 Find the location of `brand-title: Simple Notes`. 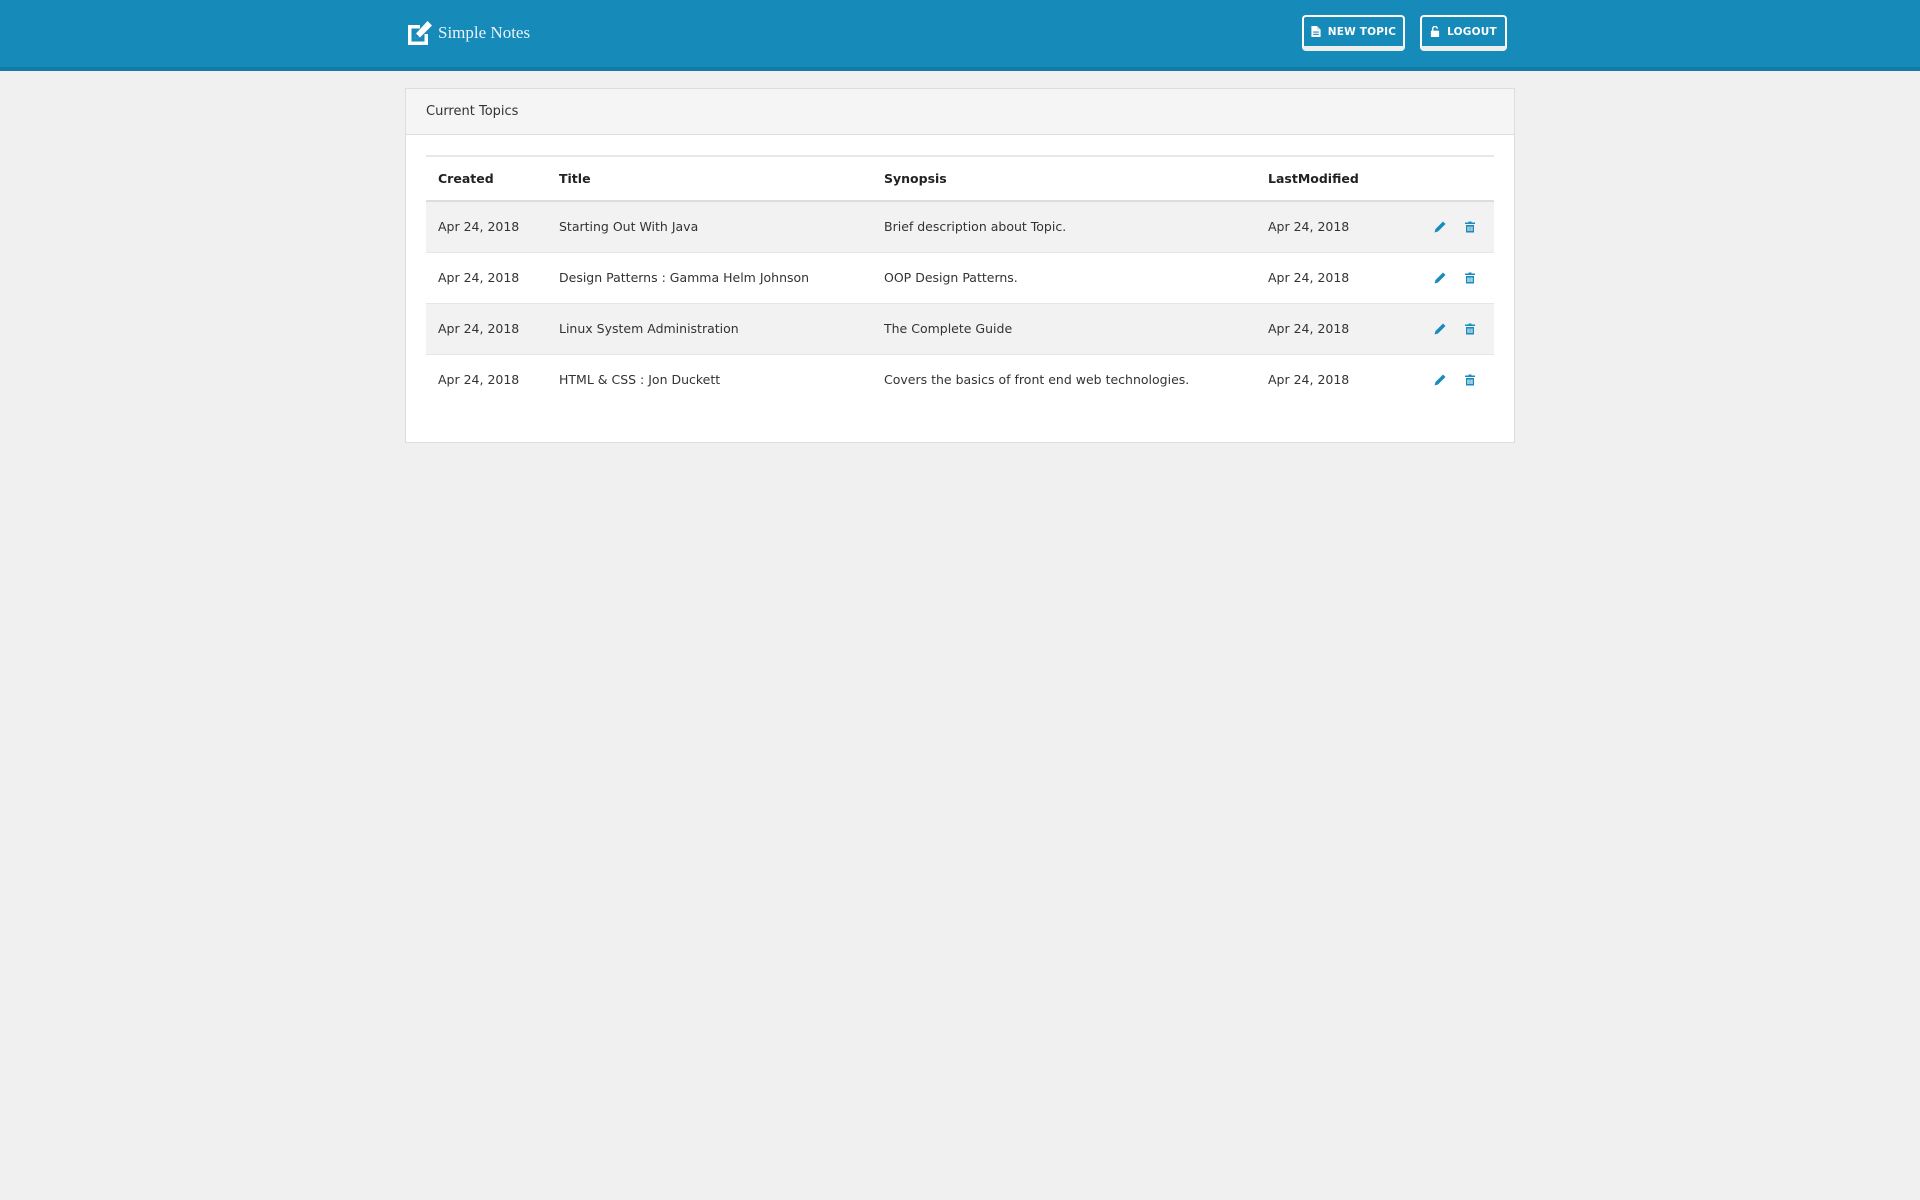

brand-title: Simple Notes is located at coordinates (484, 32).